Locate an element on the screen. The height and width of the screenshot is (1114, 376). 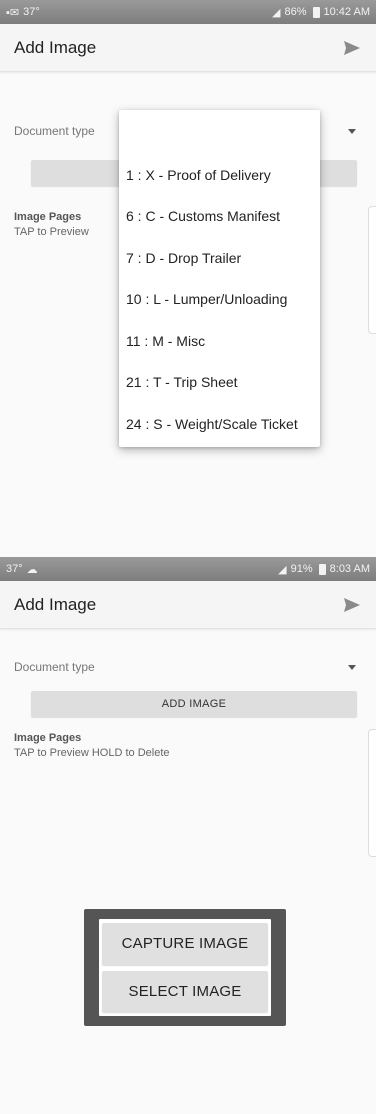
status-left: ▪✉ 37° is located at coordinates (23, 12).